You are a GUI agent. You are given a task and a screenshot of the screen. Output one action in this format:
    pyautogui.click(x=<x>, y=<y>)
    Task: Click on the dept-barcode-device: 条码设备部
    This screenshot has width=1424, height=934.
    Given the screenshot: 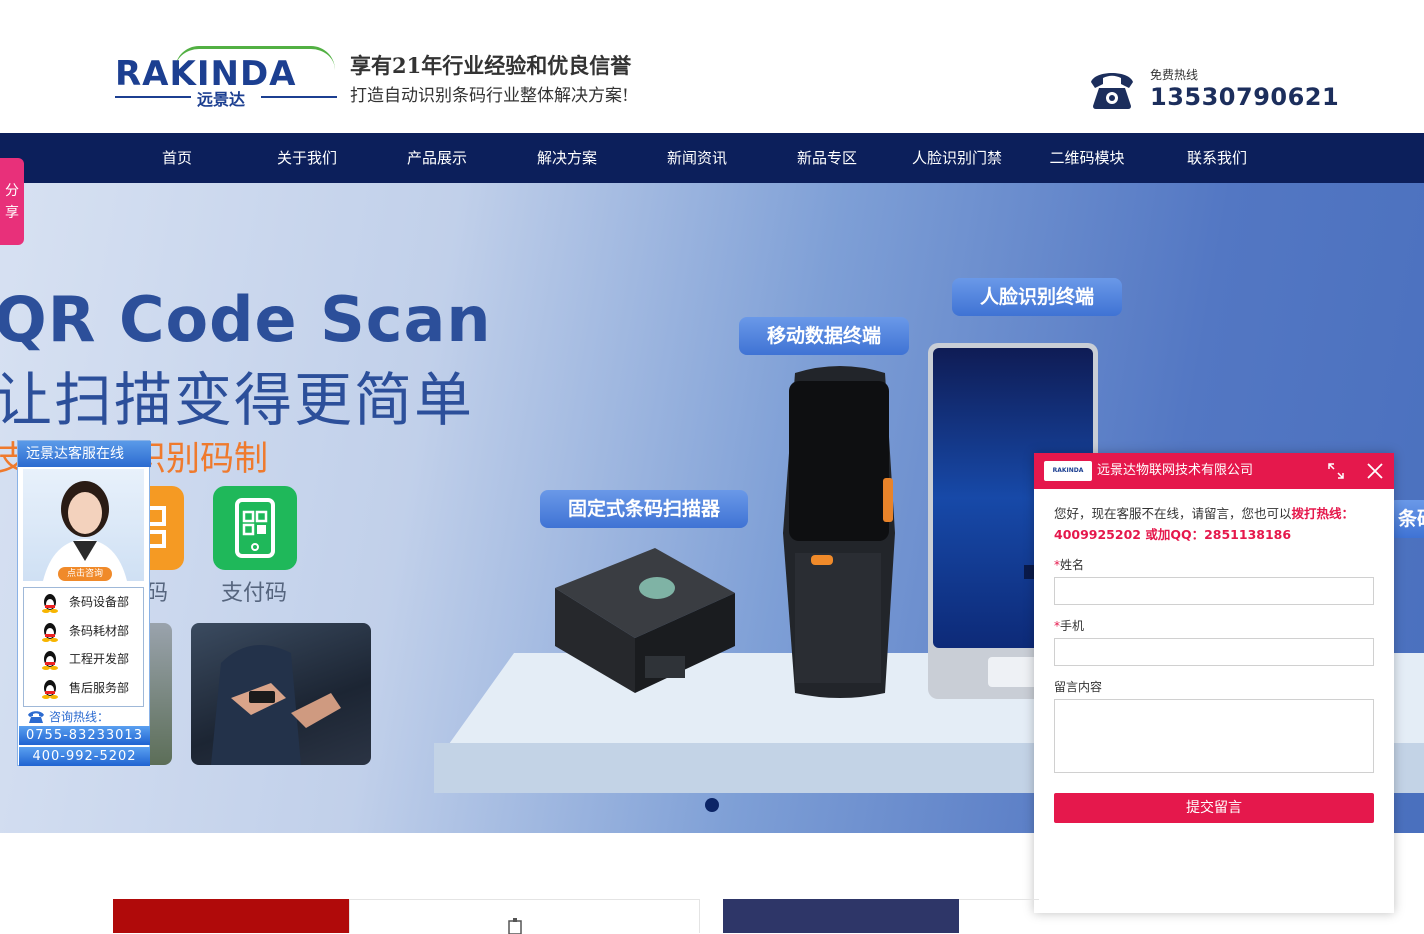 What is the action you would take?
    pyautogui.click(x=84, y=602)
    